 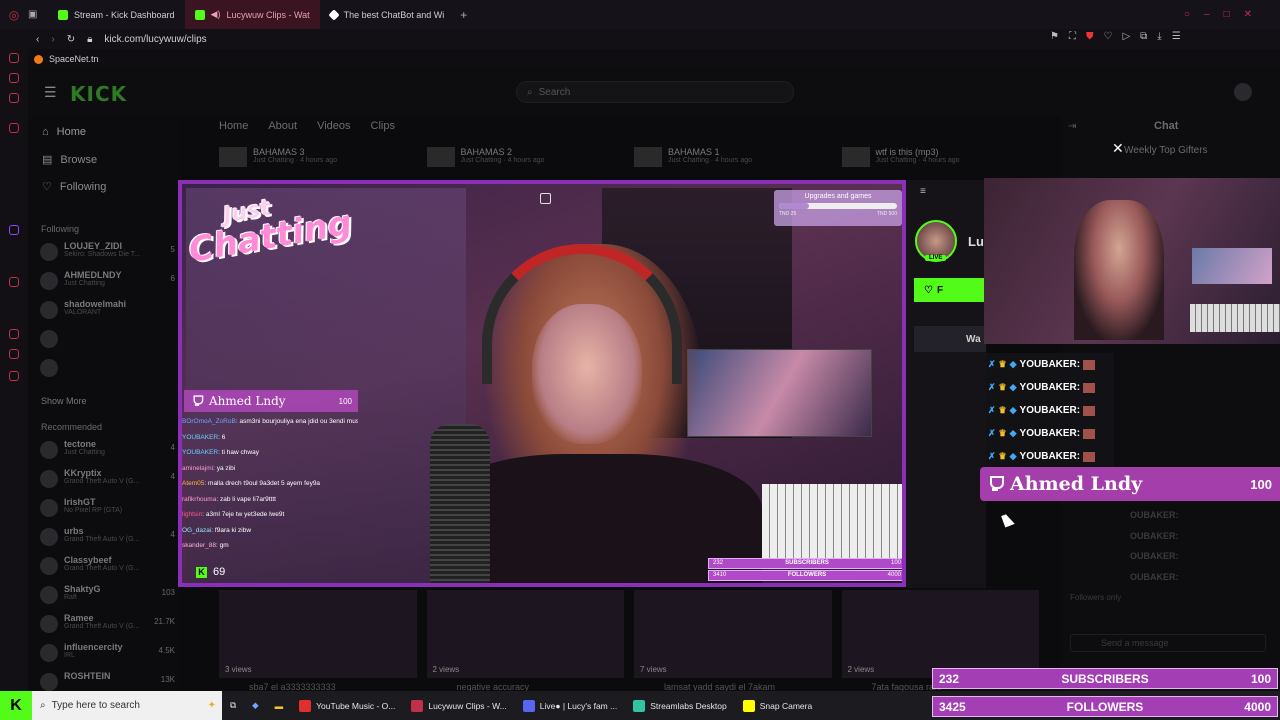 I want to click on tab-home: Home, so click(x=233, y=126).